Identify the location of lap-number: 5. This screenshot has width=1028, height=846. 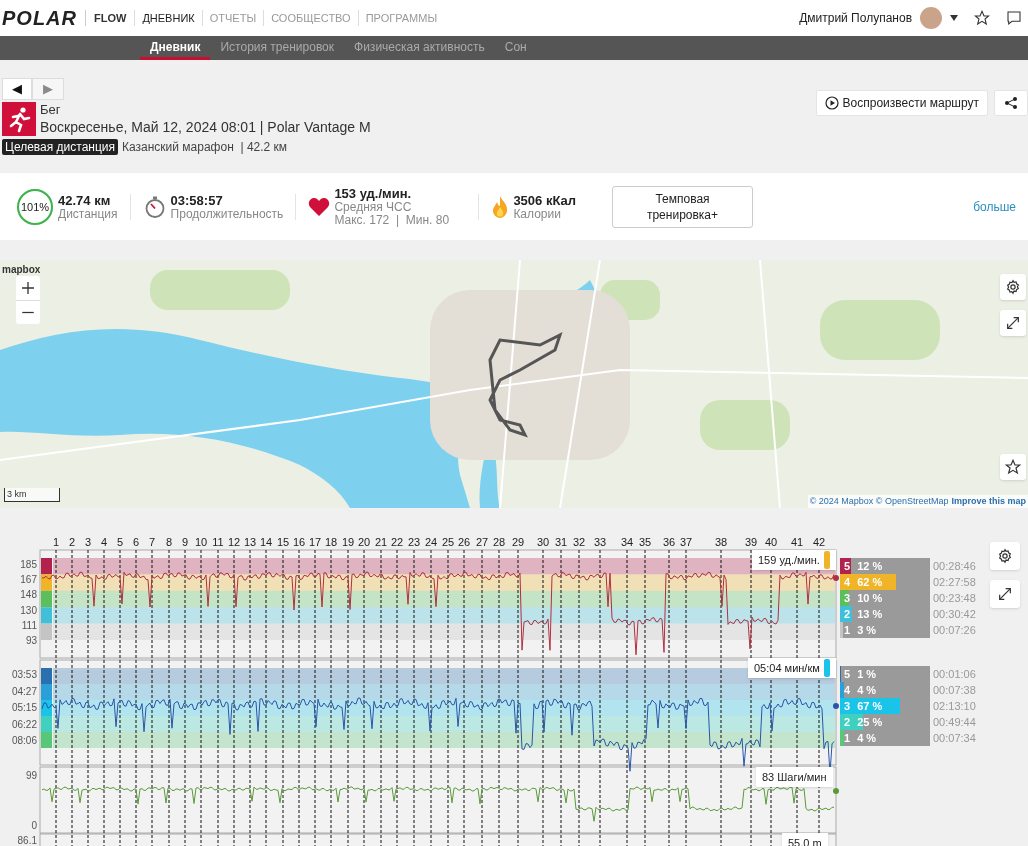
(120, 542).